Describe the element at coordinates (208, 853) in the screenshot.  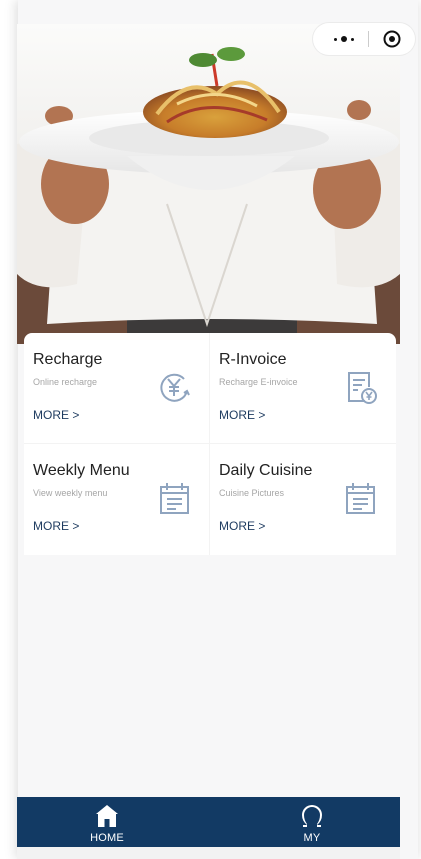
I see `home-indicator-area` at that location.